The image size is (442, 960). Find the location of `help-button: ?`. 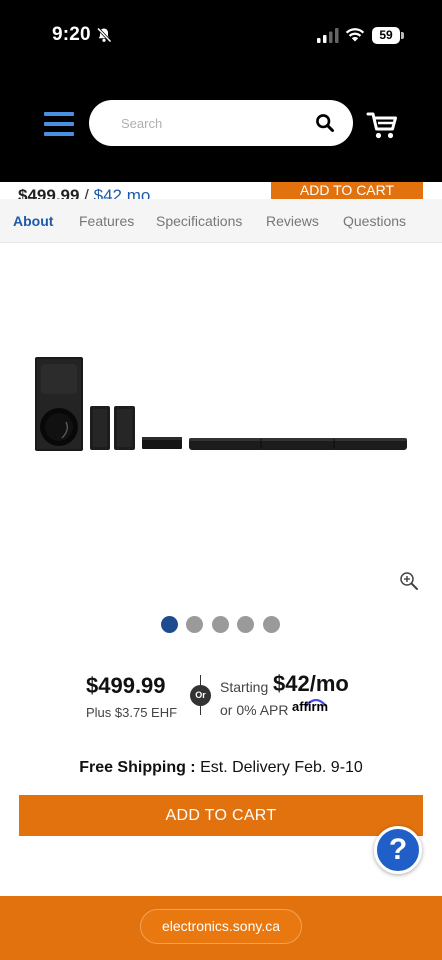

help-button: ? is located at coordinates (398, 850).